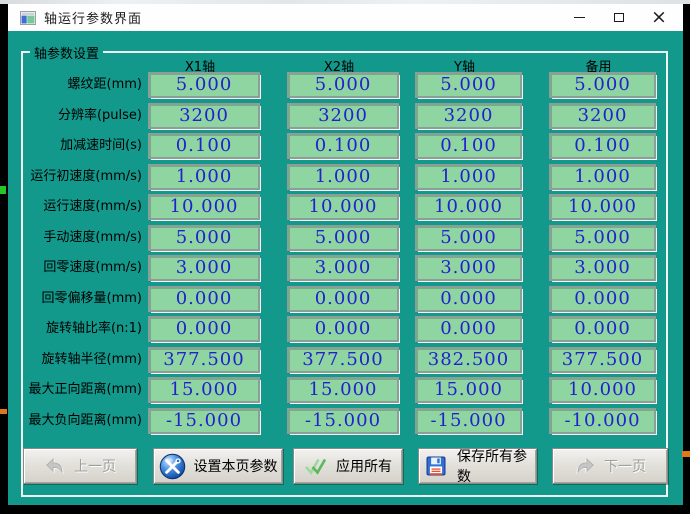  Describe the element at coordinates (436, 466) in the screenshot. I see `floppy-disk-icon` at that location.